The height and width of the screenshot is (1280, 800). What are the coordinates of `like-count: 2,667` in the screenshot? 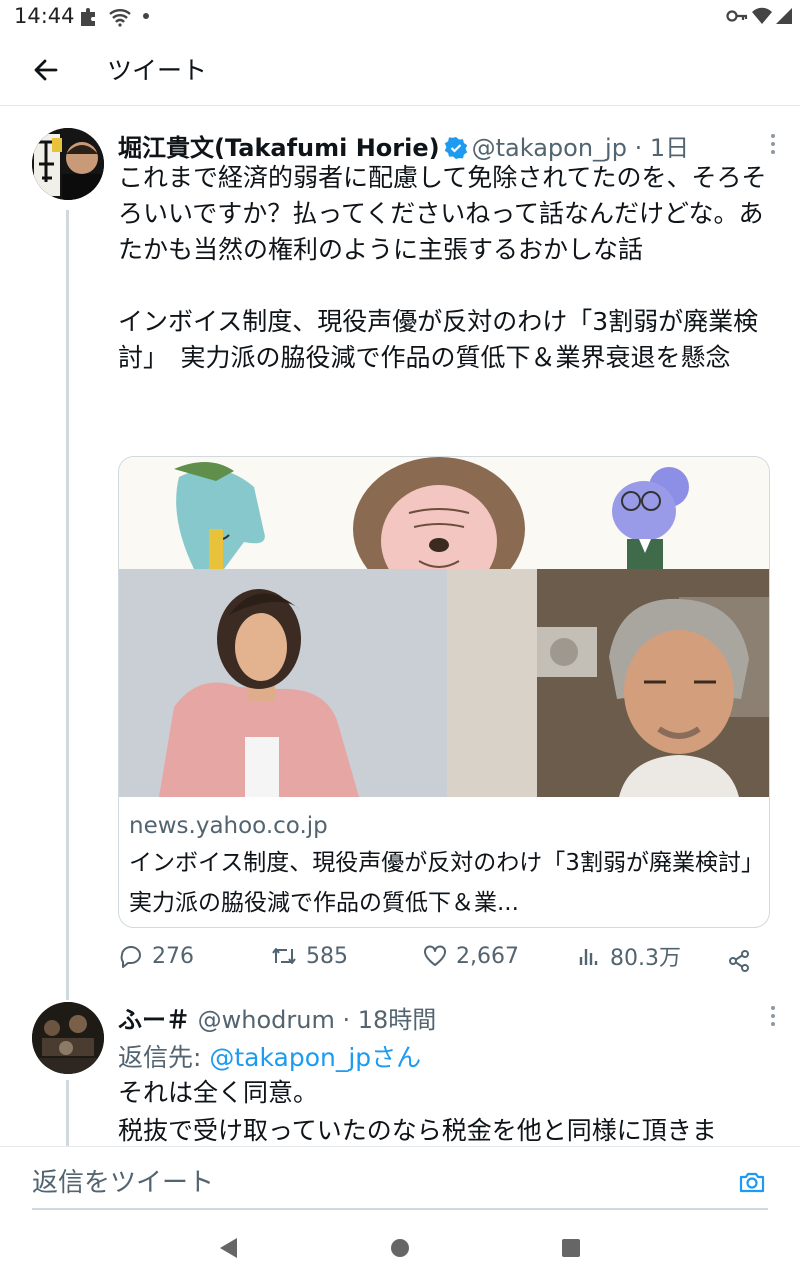 It's located at (487, 956).